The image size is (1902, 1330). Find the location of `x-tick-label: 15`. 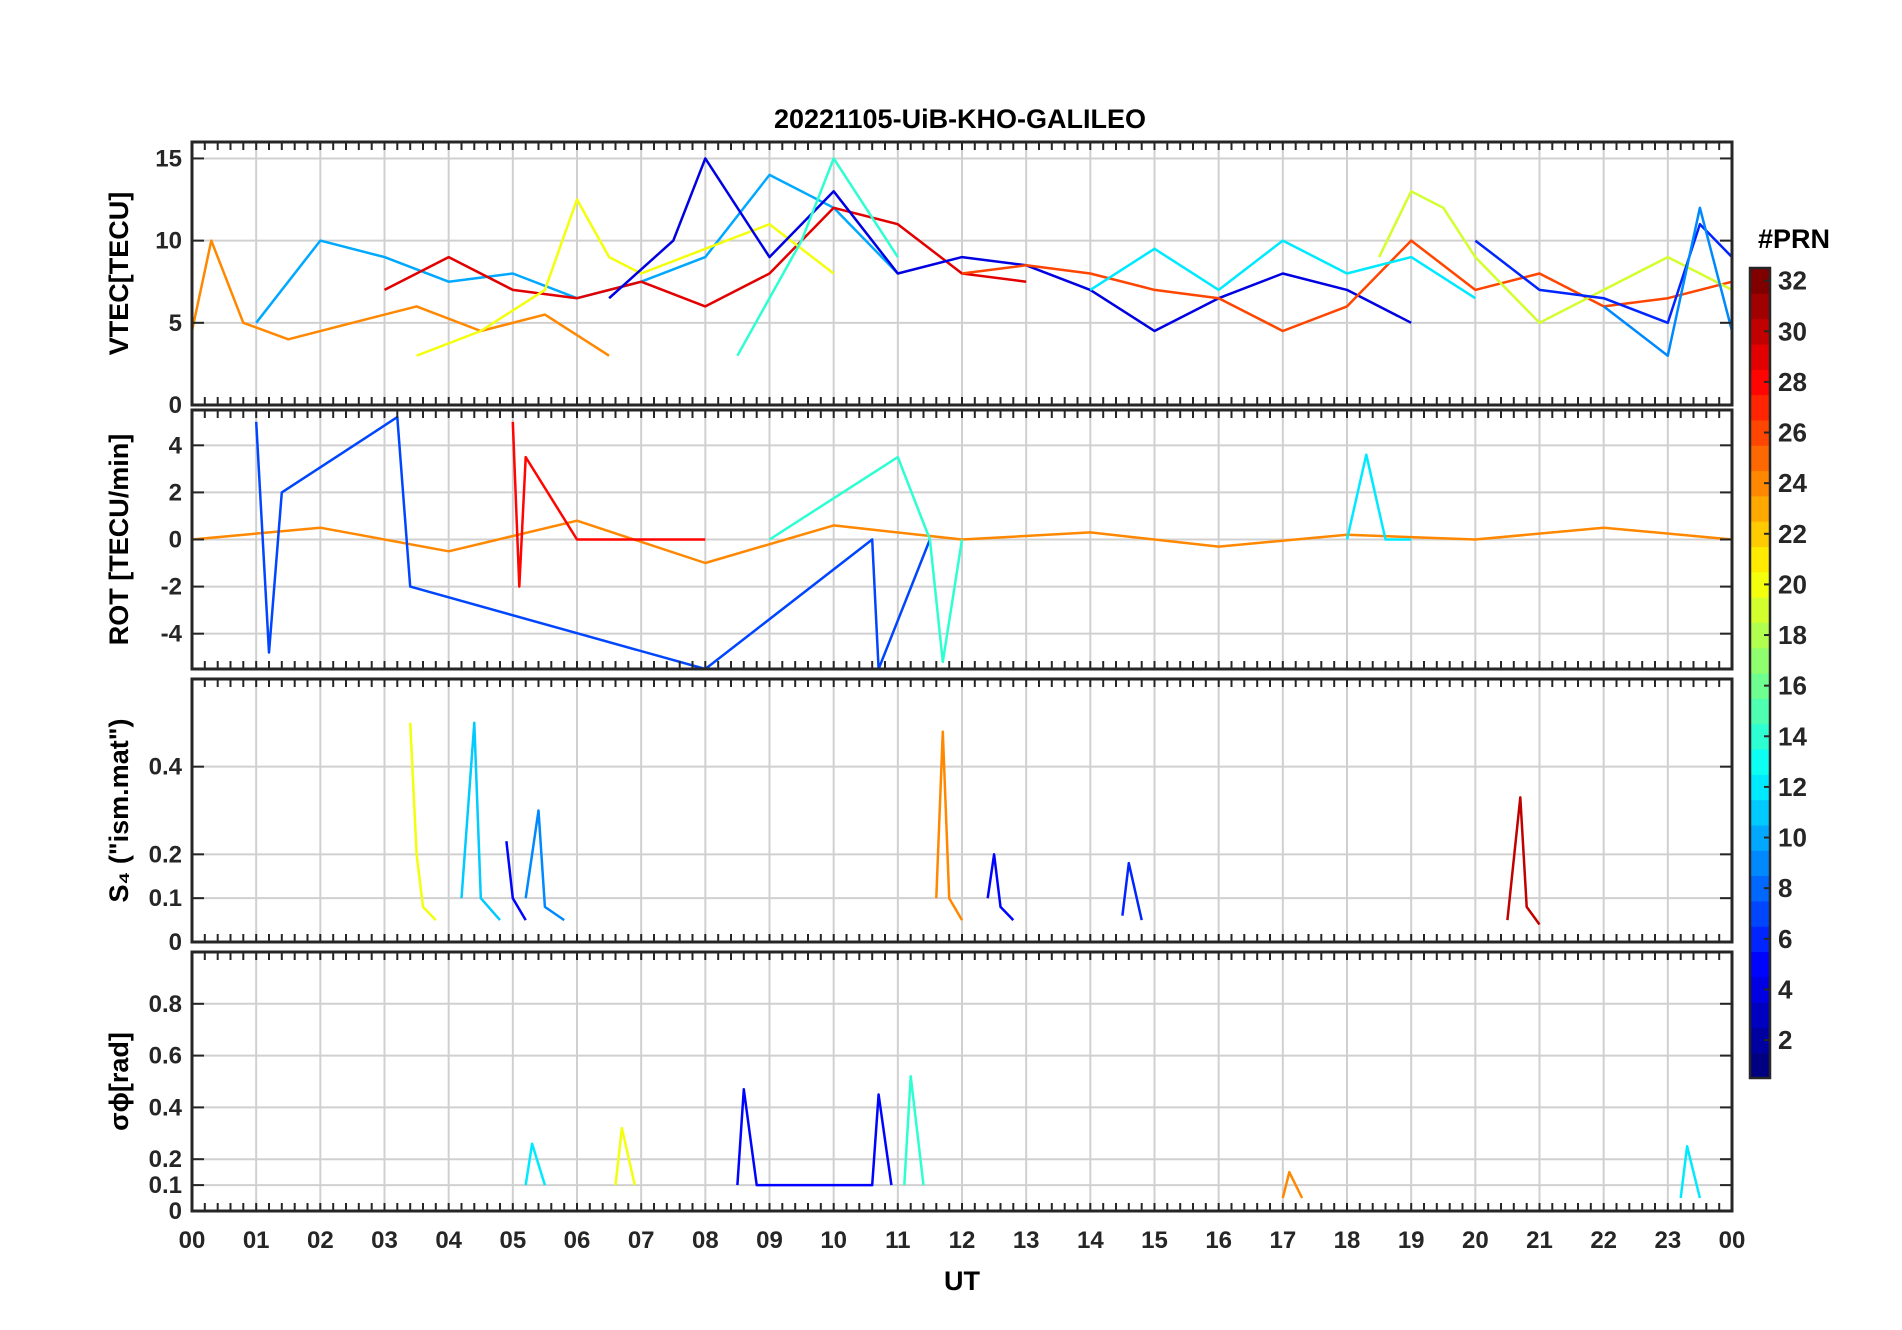

x-tick-label: 15 is located at coordinates (1154, 1240).